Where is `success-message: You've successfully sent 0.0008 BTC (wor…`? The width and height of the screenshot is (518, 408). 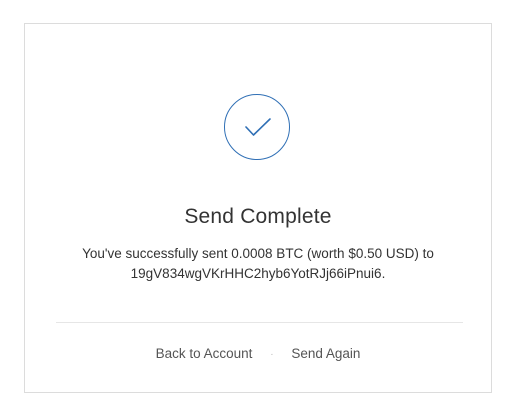
success-message: You've successfully sent 0.0008 BTC (wor… is located at coordinates (258, 264).